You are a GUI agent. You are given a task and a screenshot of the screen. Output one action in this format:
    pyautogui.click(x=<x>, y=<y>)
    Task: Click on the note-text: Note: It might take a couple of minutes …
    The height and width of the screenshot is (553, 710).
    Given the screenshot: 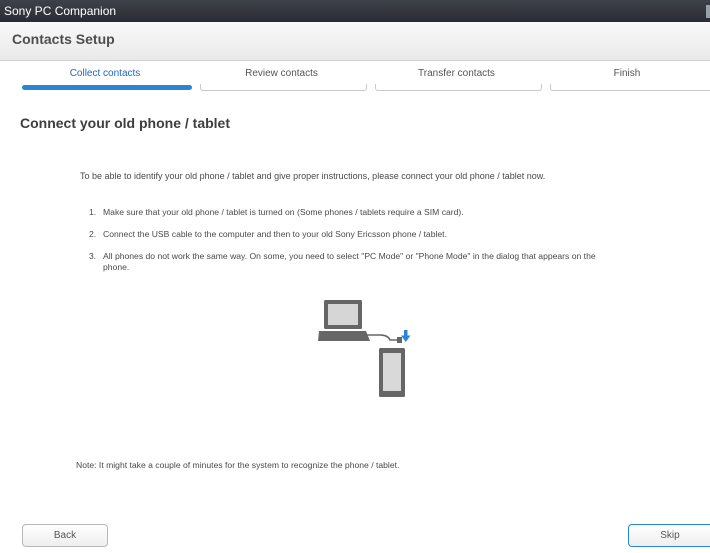 What is the action you would take?
    pyautogui.click(x=238, y=465)
    